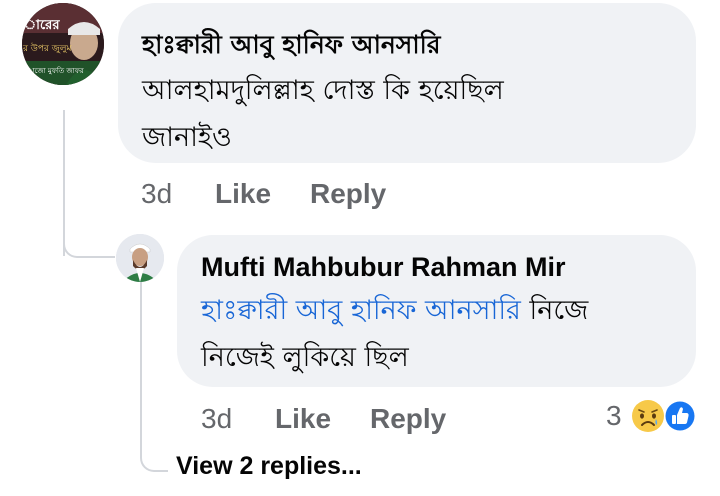 Image resolution: width=720 pixels, height=496 pixels. Describe the element at coordinates (141, 367) in the screenshot. I see `reply-thread-connector-line` at that location.